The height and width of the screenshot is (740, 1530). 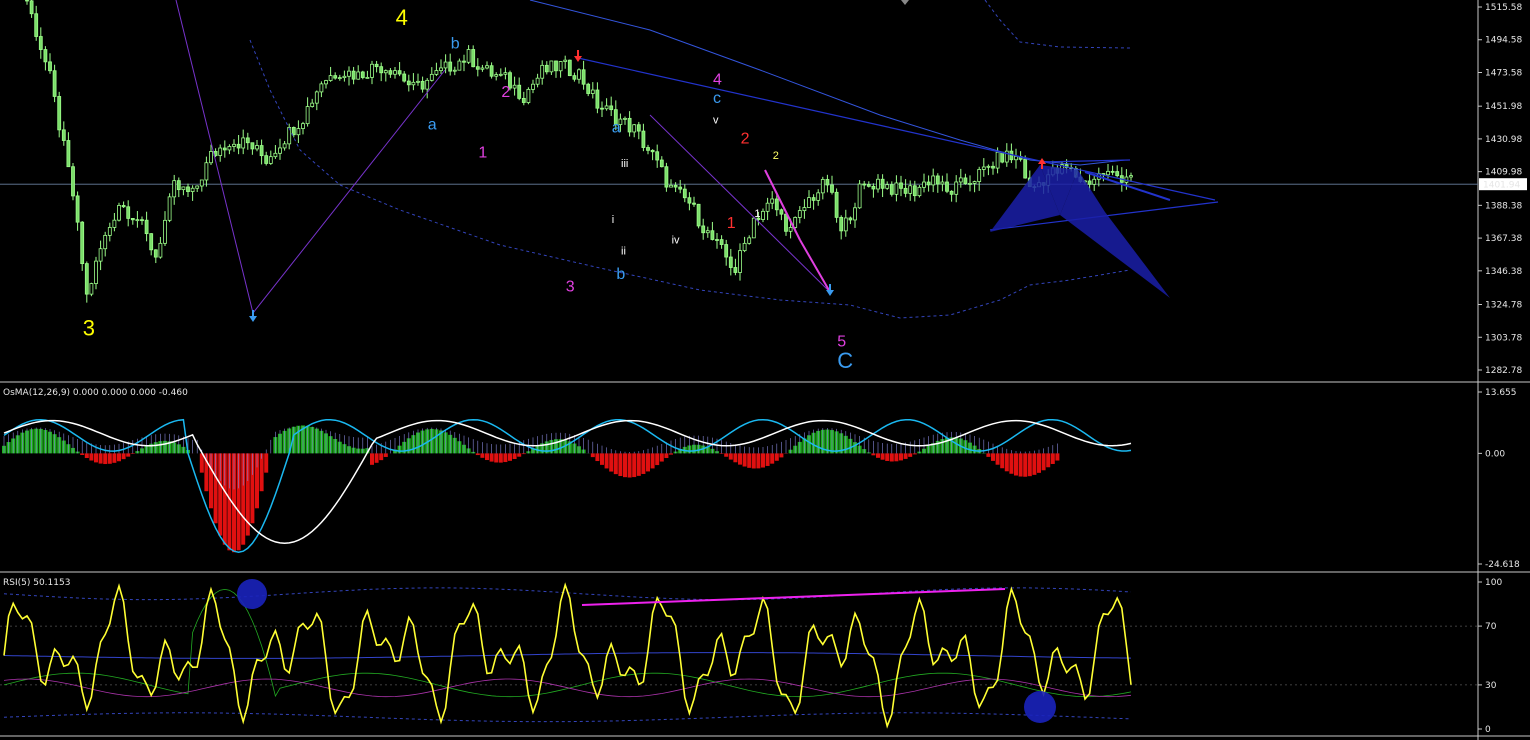 I want to click on osma-tick-label: 13.655, so click(x=1501, y=393).